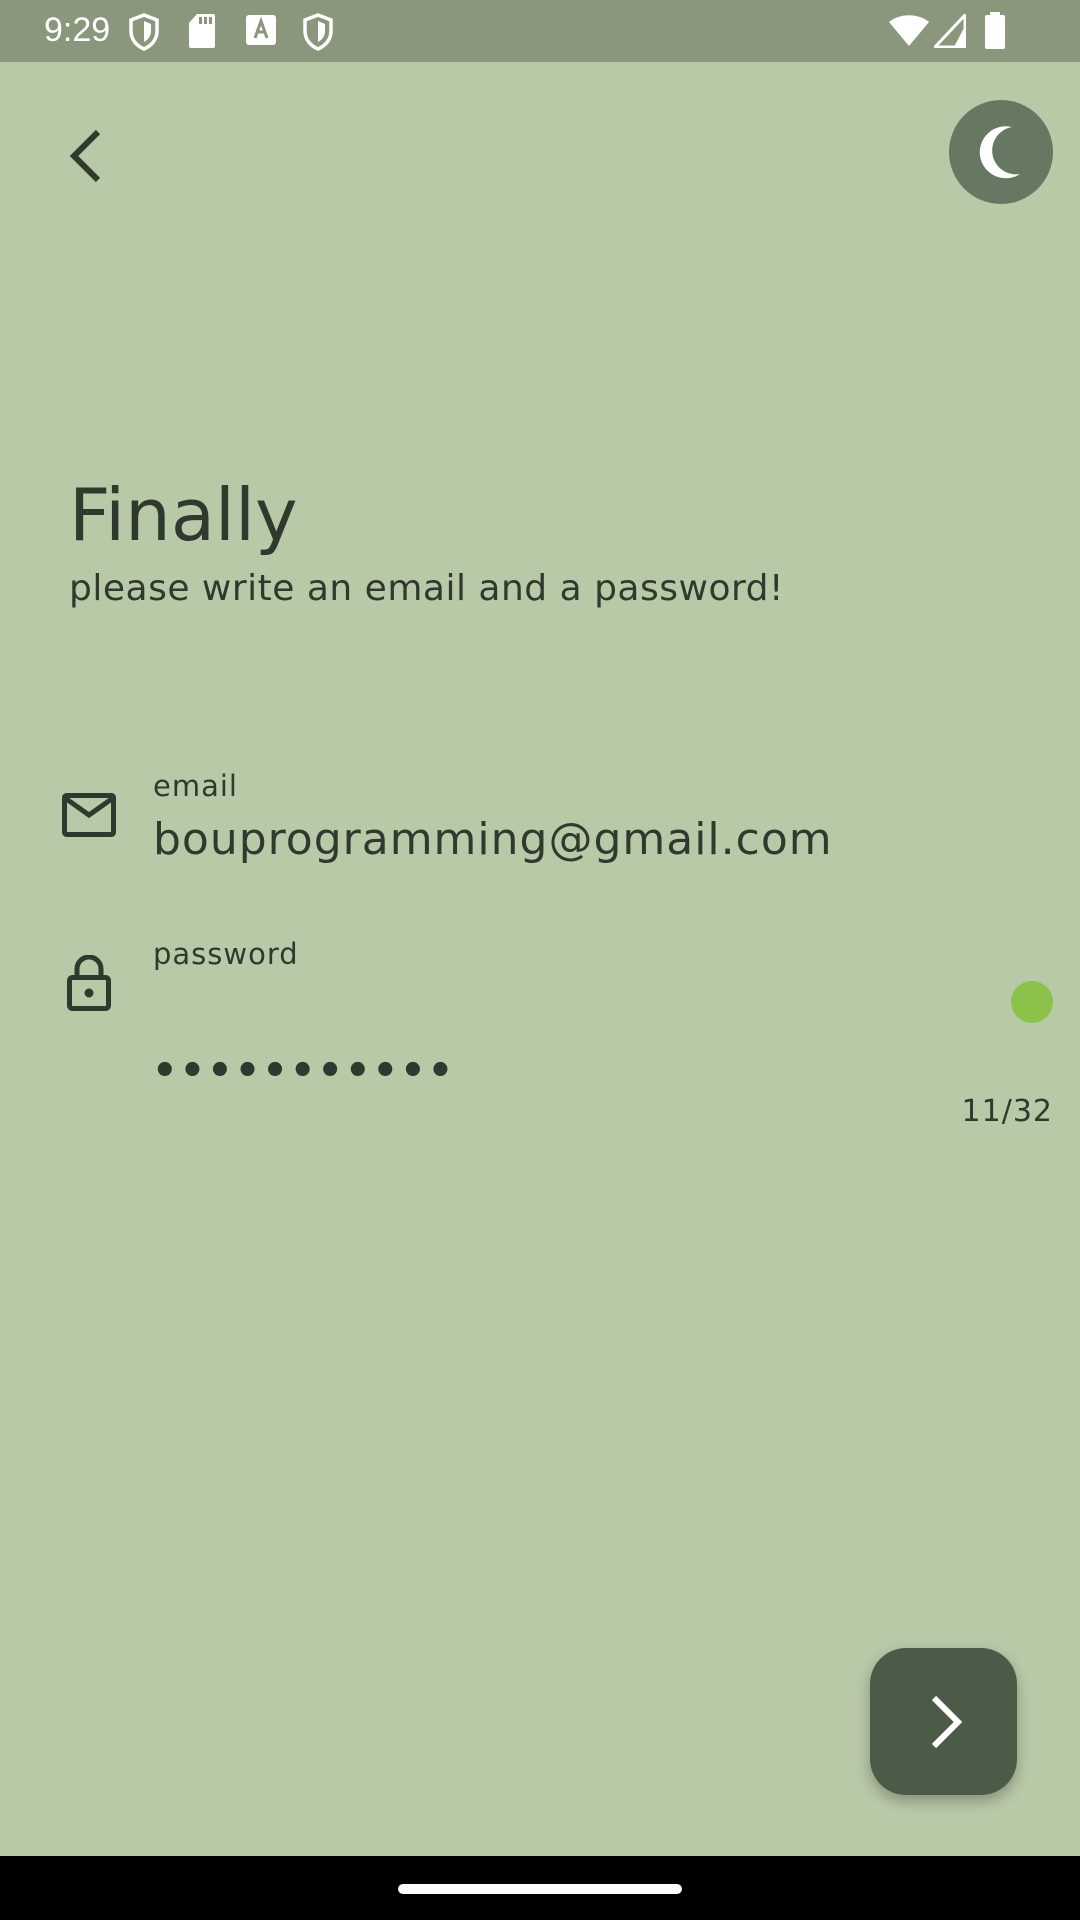 Image resolution: width=1080 pixels, height=1920 pixels. I want to click on wifi-icon, so click(909, 33).